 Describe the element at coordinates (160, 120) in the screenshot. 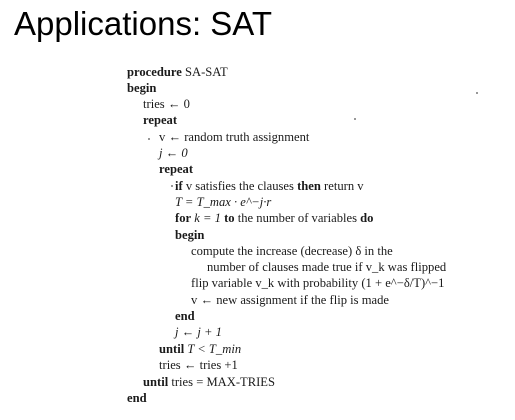

I see `outer-repeat-keyword: repeat` at that location.